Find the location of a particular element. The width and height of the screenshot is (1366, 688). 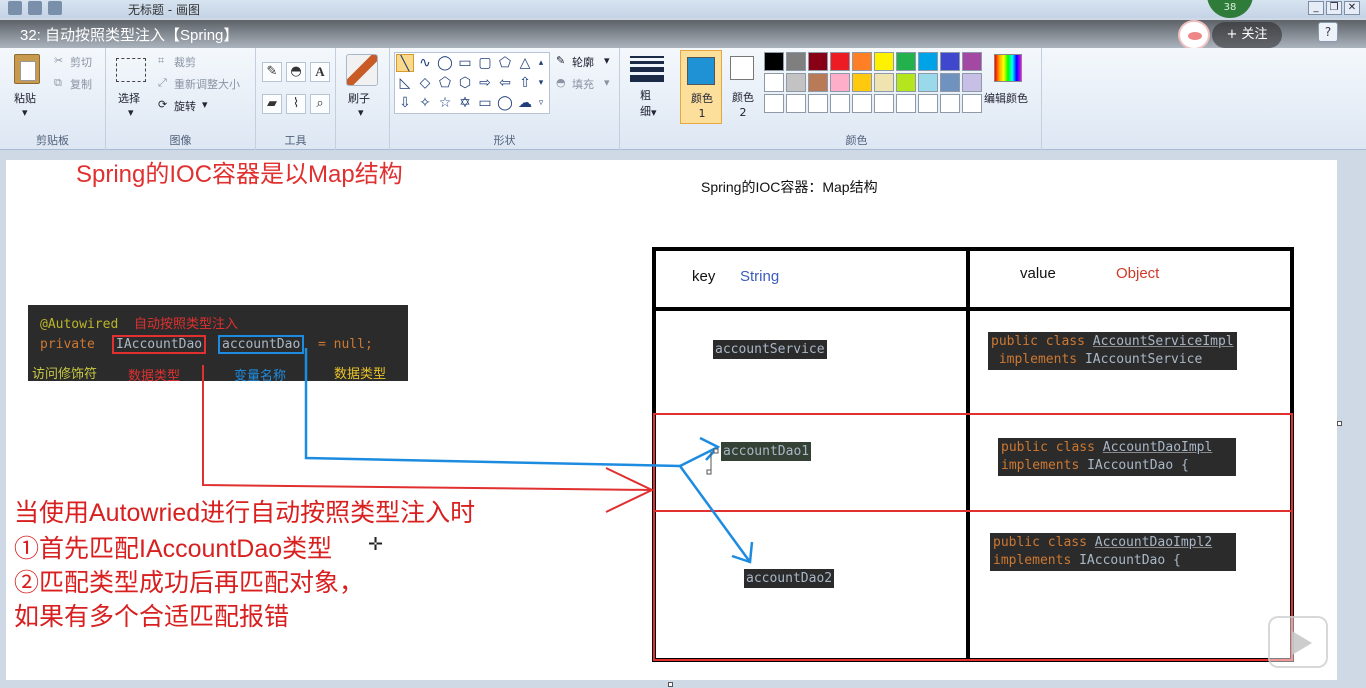

size-dropdown-icon: ▾ is located at coordinates (654, 112).